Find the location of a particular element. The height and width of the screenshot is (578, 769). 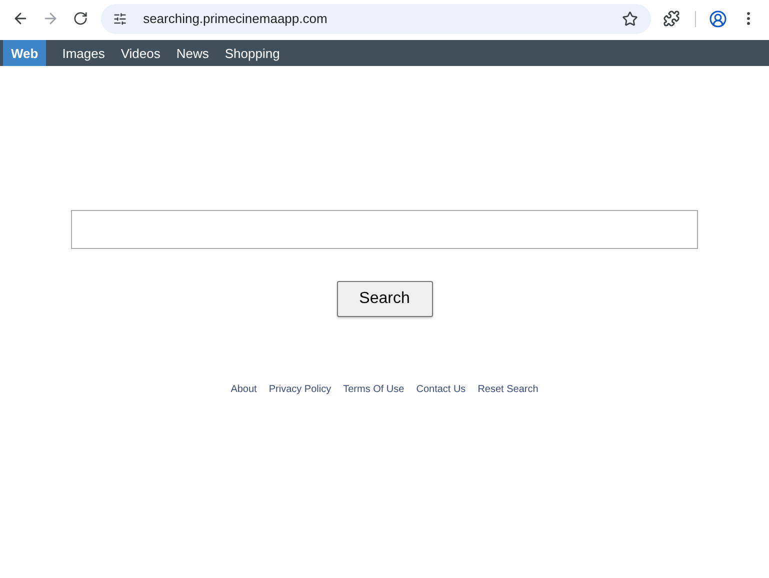

nav-tab: Shopping is located at coordinates (252, 53).